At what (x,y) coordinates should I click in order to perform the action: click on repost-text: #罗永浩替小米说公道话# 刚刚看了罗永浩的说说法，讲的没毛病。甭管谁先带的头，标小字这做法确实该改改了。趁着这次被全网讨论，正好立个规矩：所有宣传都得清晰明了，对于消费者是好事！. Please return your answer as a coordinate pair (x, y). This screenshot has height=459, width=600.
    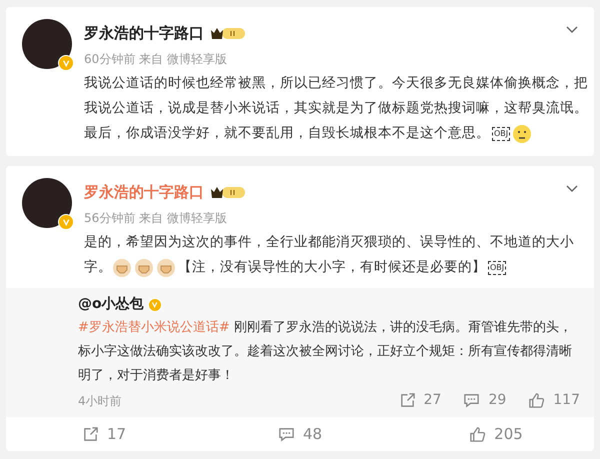
    Looking at the image, I should click on (325, 352).